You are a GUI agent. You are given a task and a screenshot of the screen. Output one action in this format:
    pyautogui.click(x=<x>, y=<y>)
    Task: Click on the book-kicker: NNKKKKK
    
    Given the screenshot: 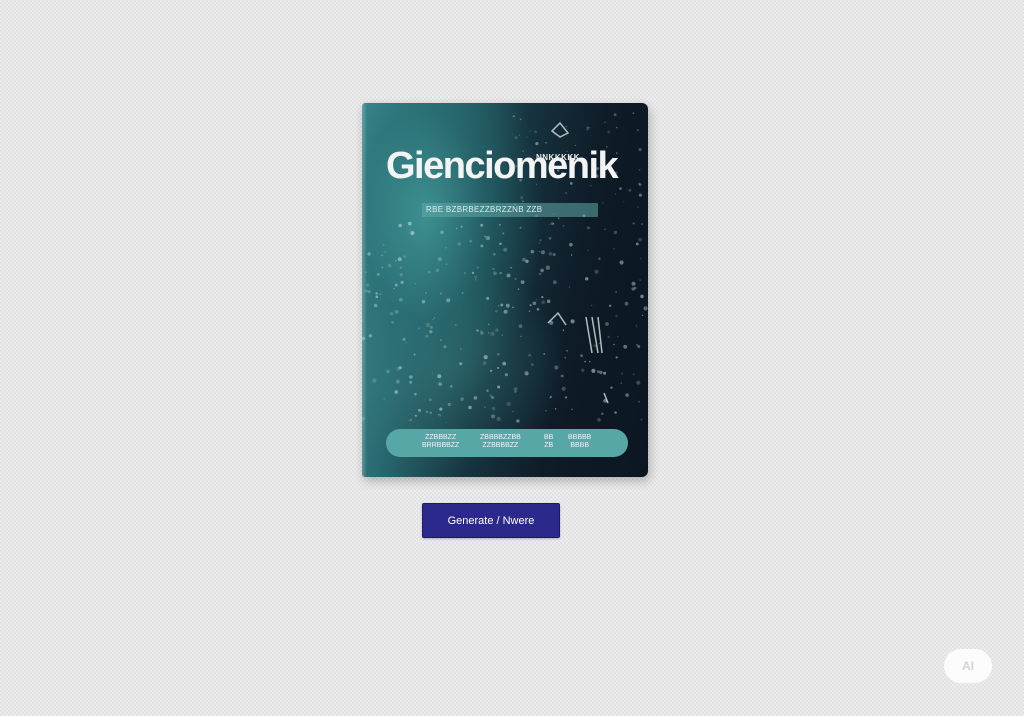 What is the action you would take?
    pyautogui.click(x=558, y=157)
    